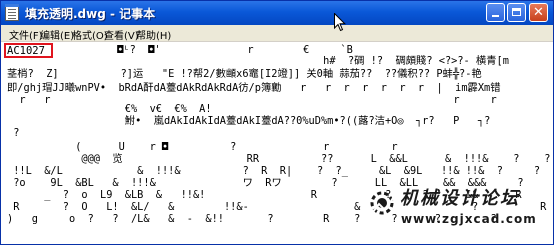  I want to click on text-line: ( U r ◘ ? r r, so click(202, 147).